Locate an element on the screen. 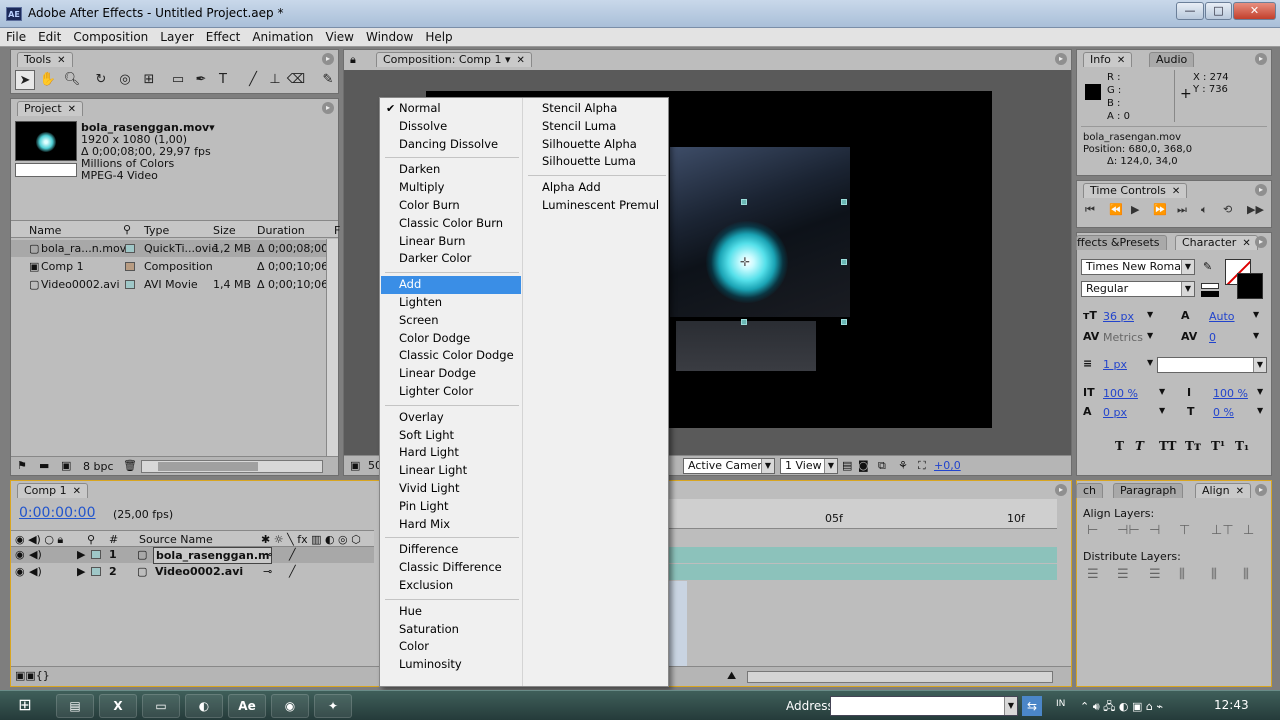  layer-duration-bar is located at coordinates (862, 555).